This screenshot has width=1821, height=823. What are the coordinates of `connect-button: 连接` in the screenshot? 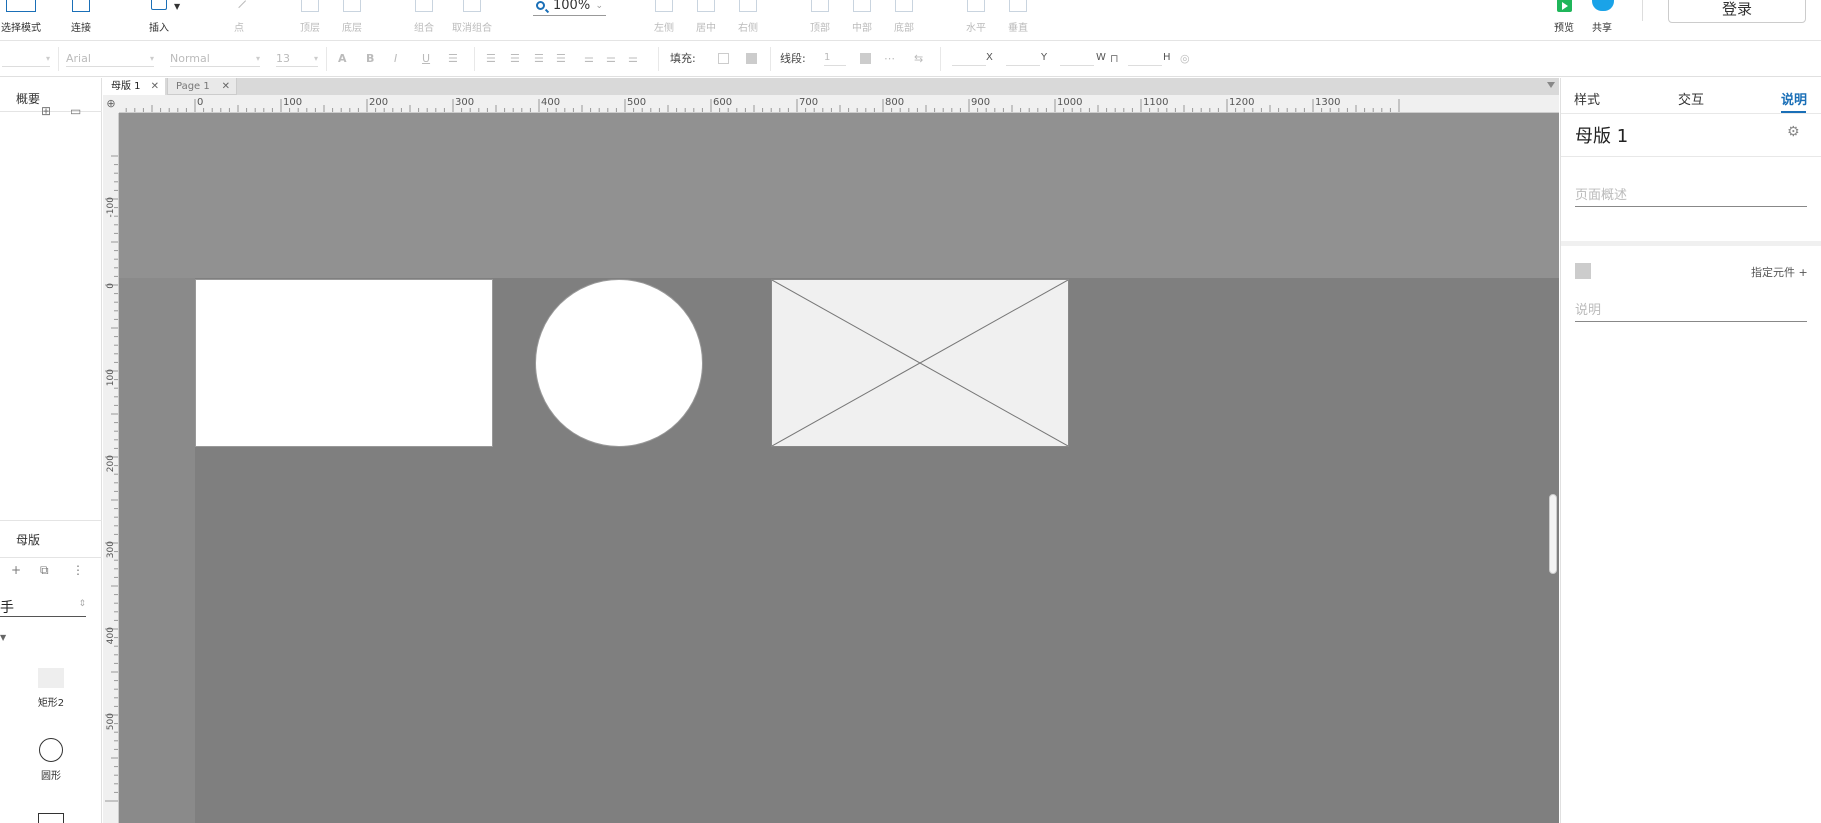 It's located at (81, 20).